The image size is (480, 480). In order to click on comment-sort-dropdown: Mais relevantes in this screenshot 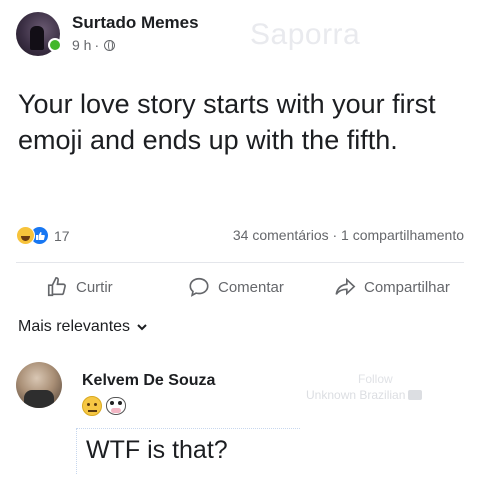, I will do `click(83, 327)`.